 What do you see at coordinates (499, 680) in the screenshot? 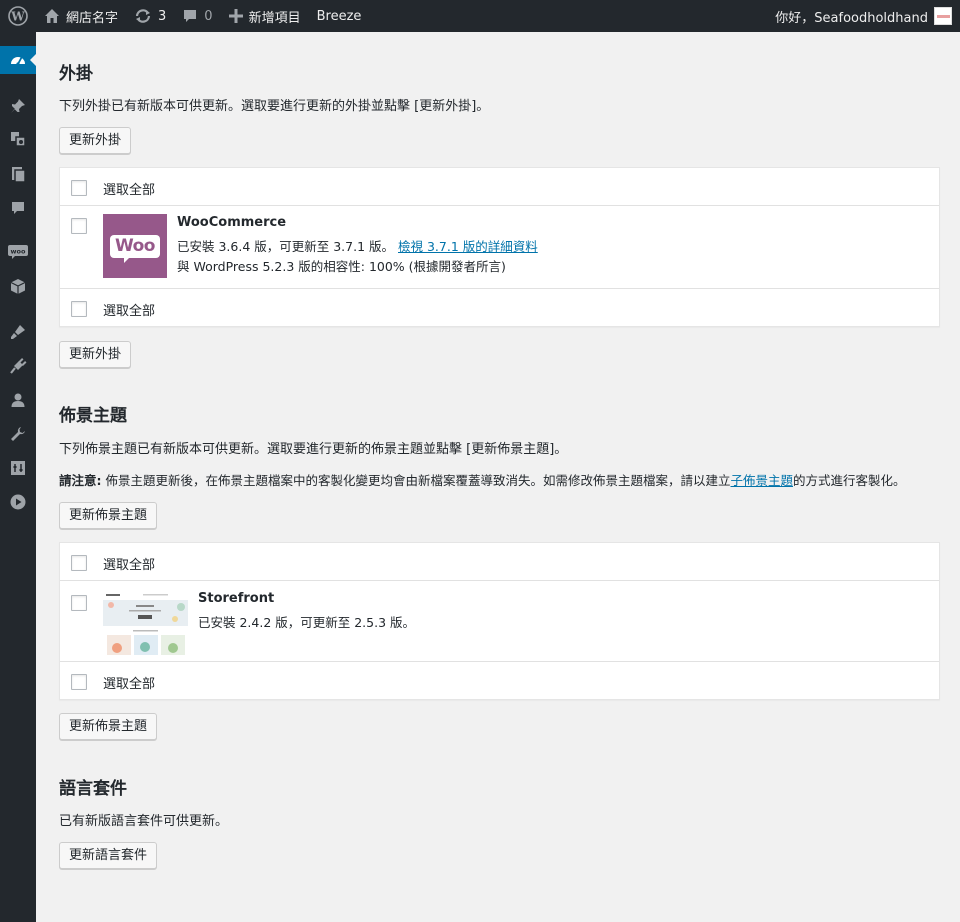
I see `themes-select-all-row-bottom: 選取全部` at bounding box center [499, 680].